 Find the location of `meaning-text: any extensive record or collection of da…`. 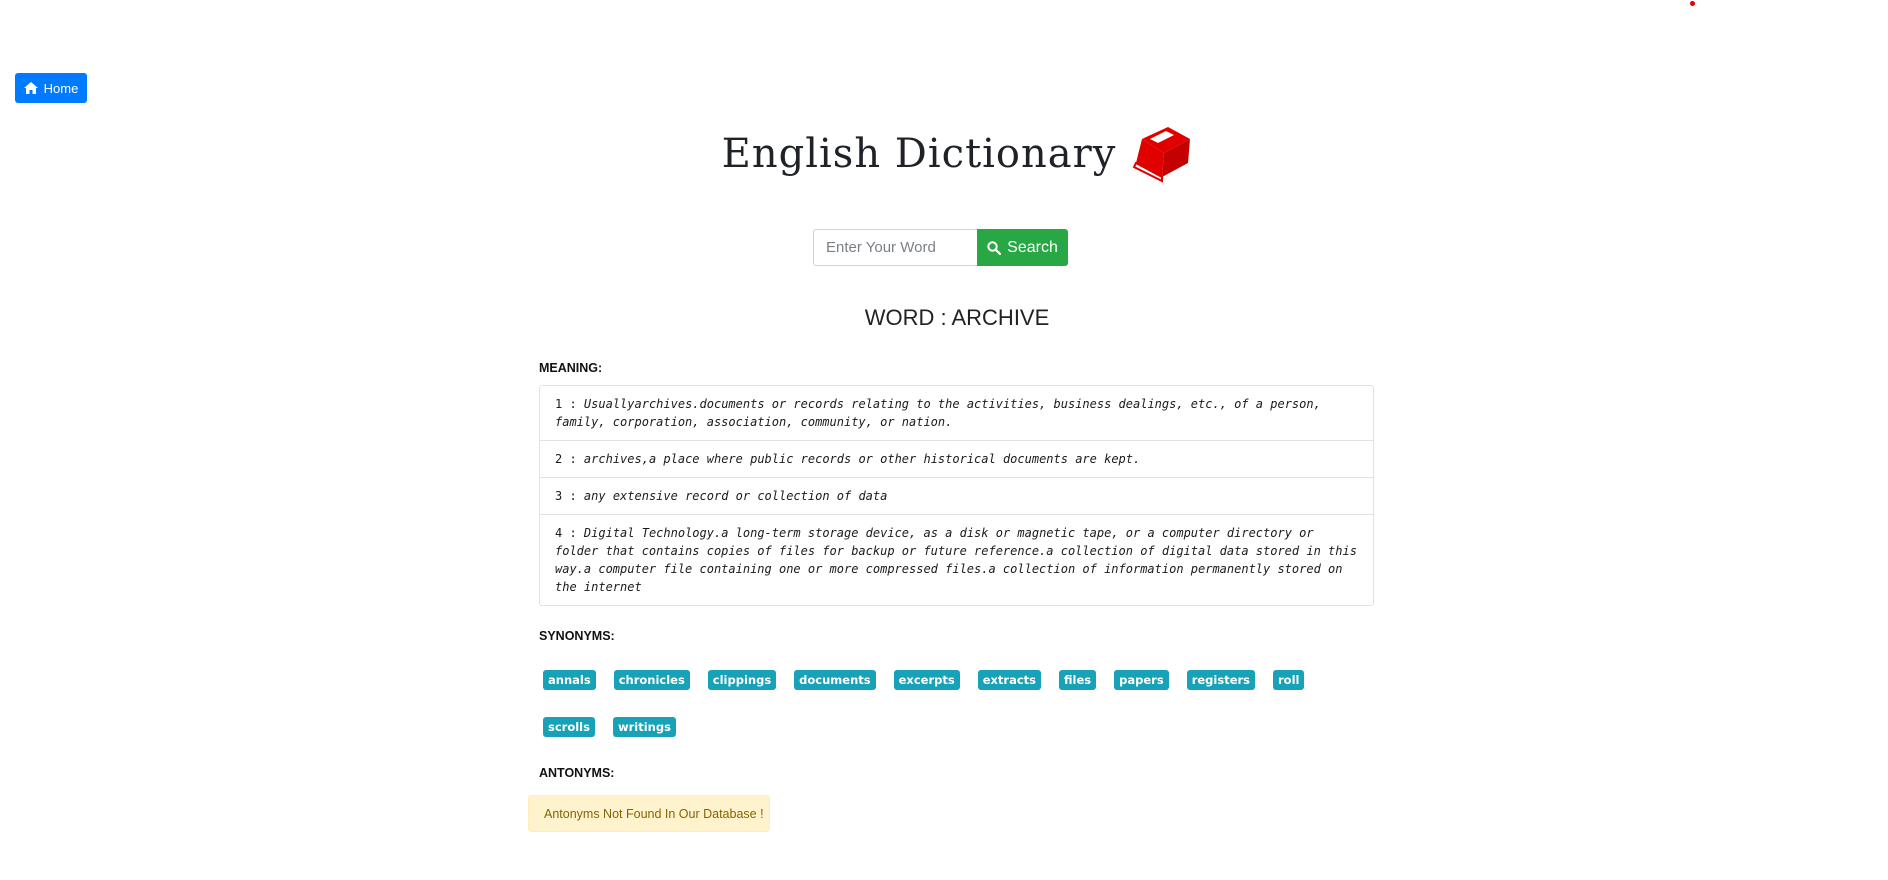

meaning-text: any extensive record or collection of da… is located at coordinates (735, 496).